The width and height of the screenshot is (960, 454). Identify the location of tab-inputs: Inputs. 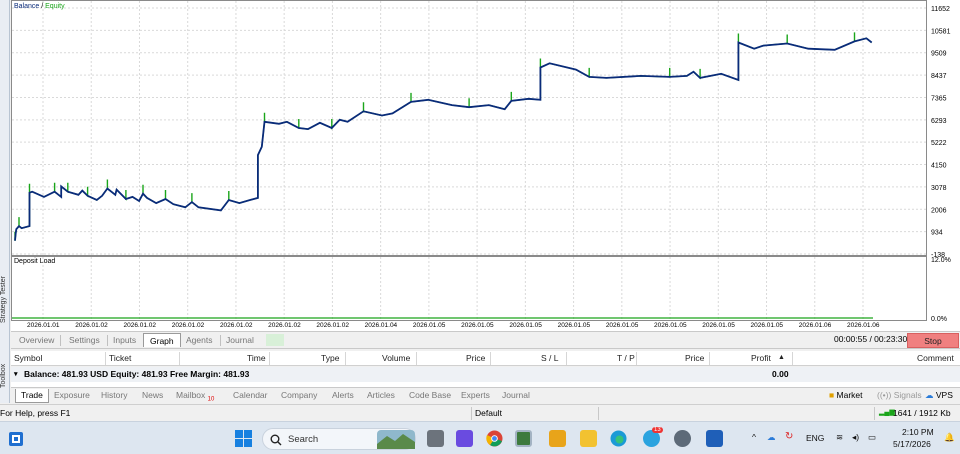
(124, 340).